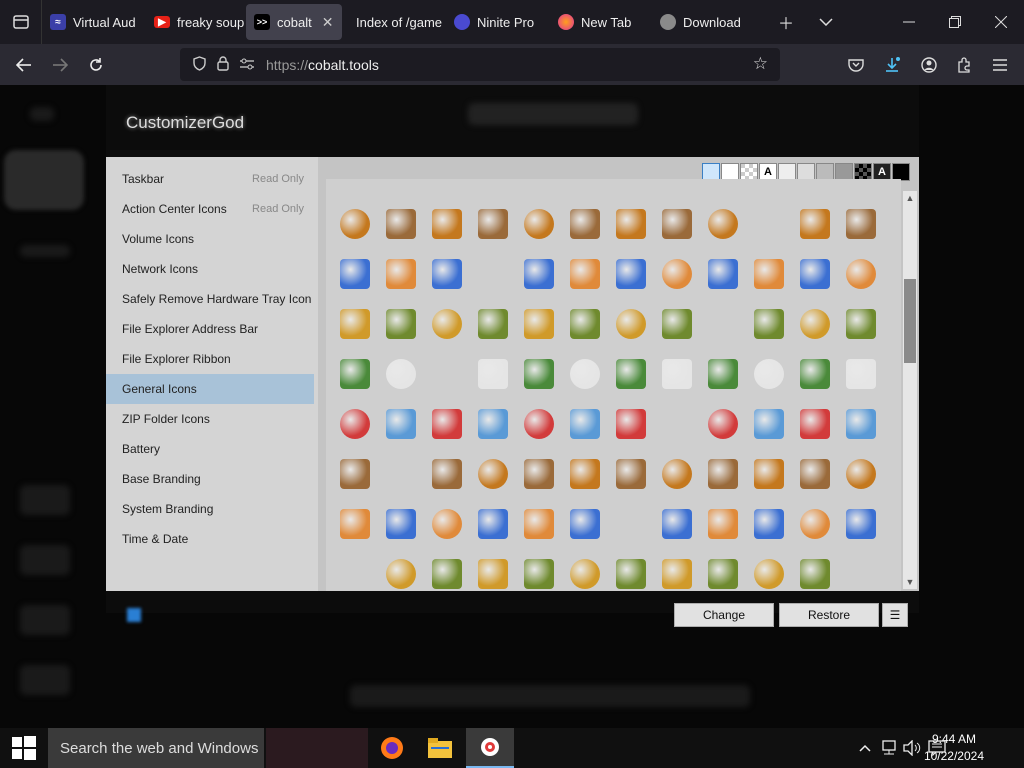  I want to click on tab-new-tab: New Tab, so click(601, 22).